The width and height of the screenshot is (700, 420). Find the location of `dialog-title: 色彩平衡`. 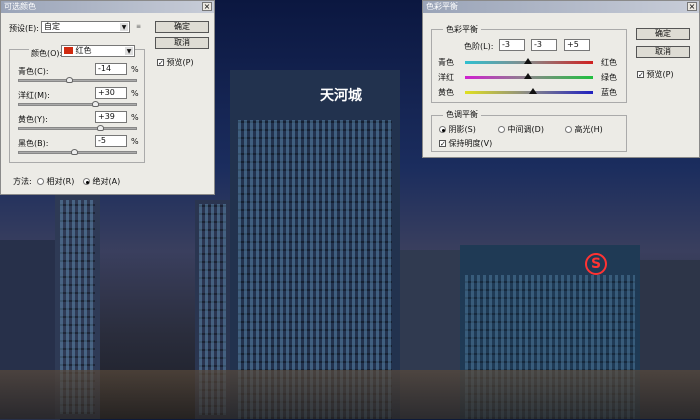

dialog-title: 色彩平衡 is located at coordinates (442, 6).